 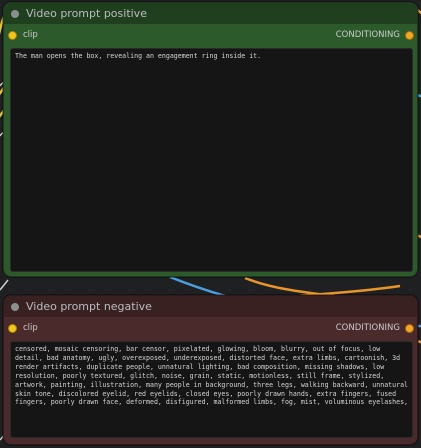 What do you see at coordinates (89, 306) in the screenshot?
I see `node-title: Video prompt negative` at bounding box center [89, 306].